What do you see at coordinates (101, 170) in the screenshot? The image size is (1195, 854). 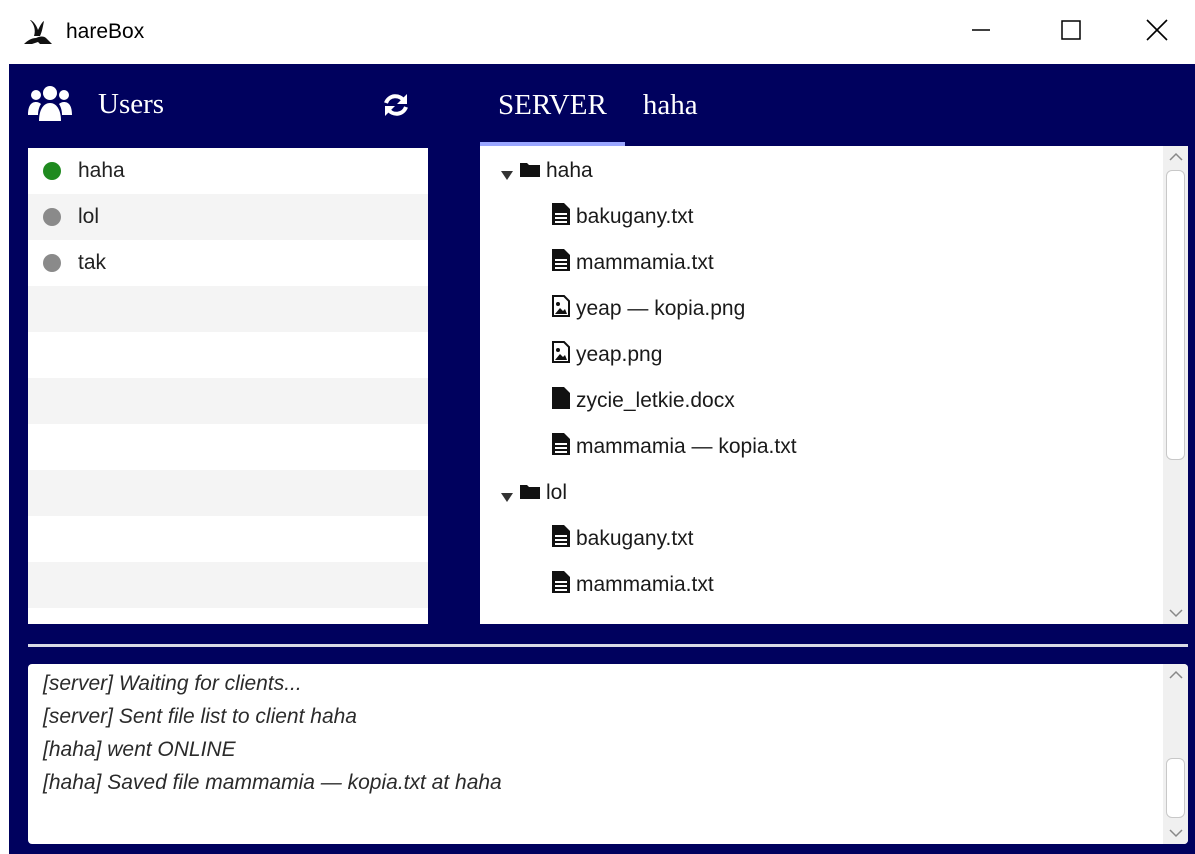 I see `user-name: haha` at bounding box center [101, 170].